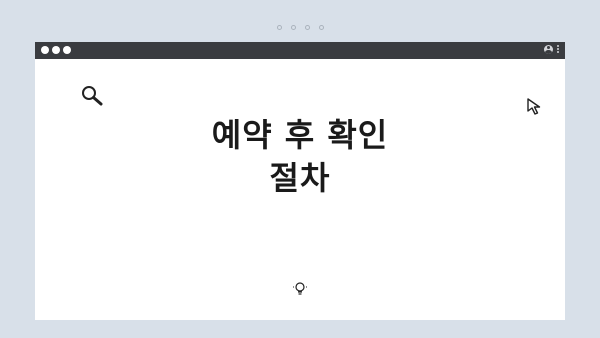  What do you see at coordinates (300, 135) in the screenshot?
I see `page-title-line: 예약 후 확인` at bounding box center [300, 135].